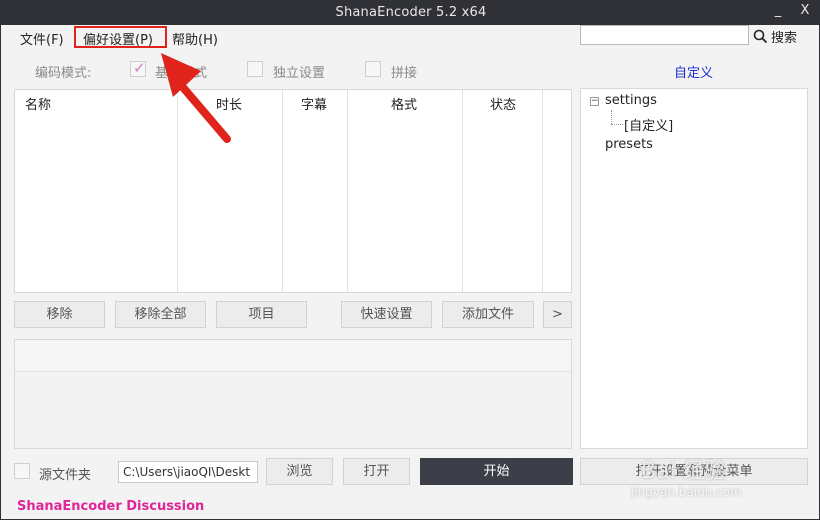 This screenshot has width=820, height=520. What do you see at coordinates (120, 37) in the screenshot?
I see `preferences-highlight-box` at bounding box center [120, 37].